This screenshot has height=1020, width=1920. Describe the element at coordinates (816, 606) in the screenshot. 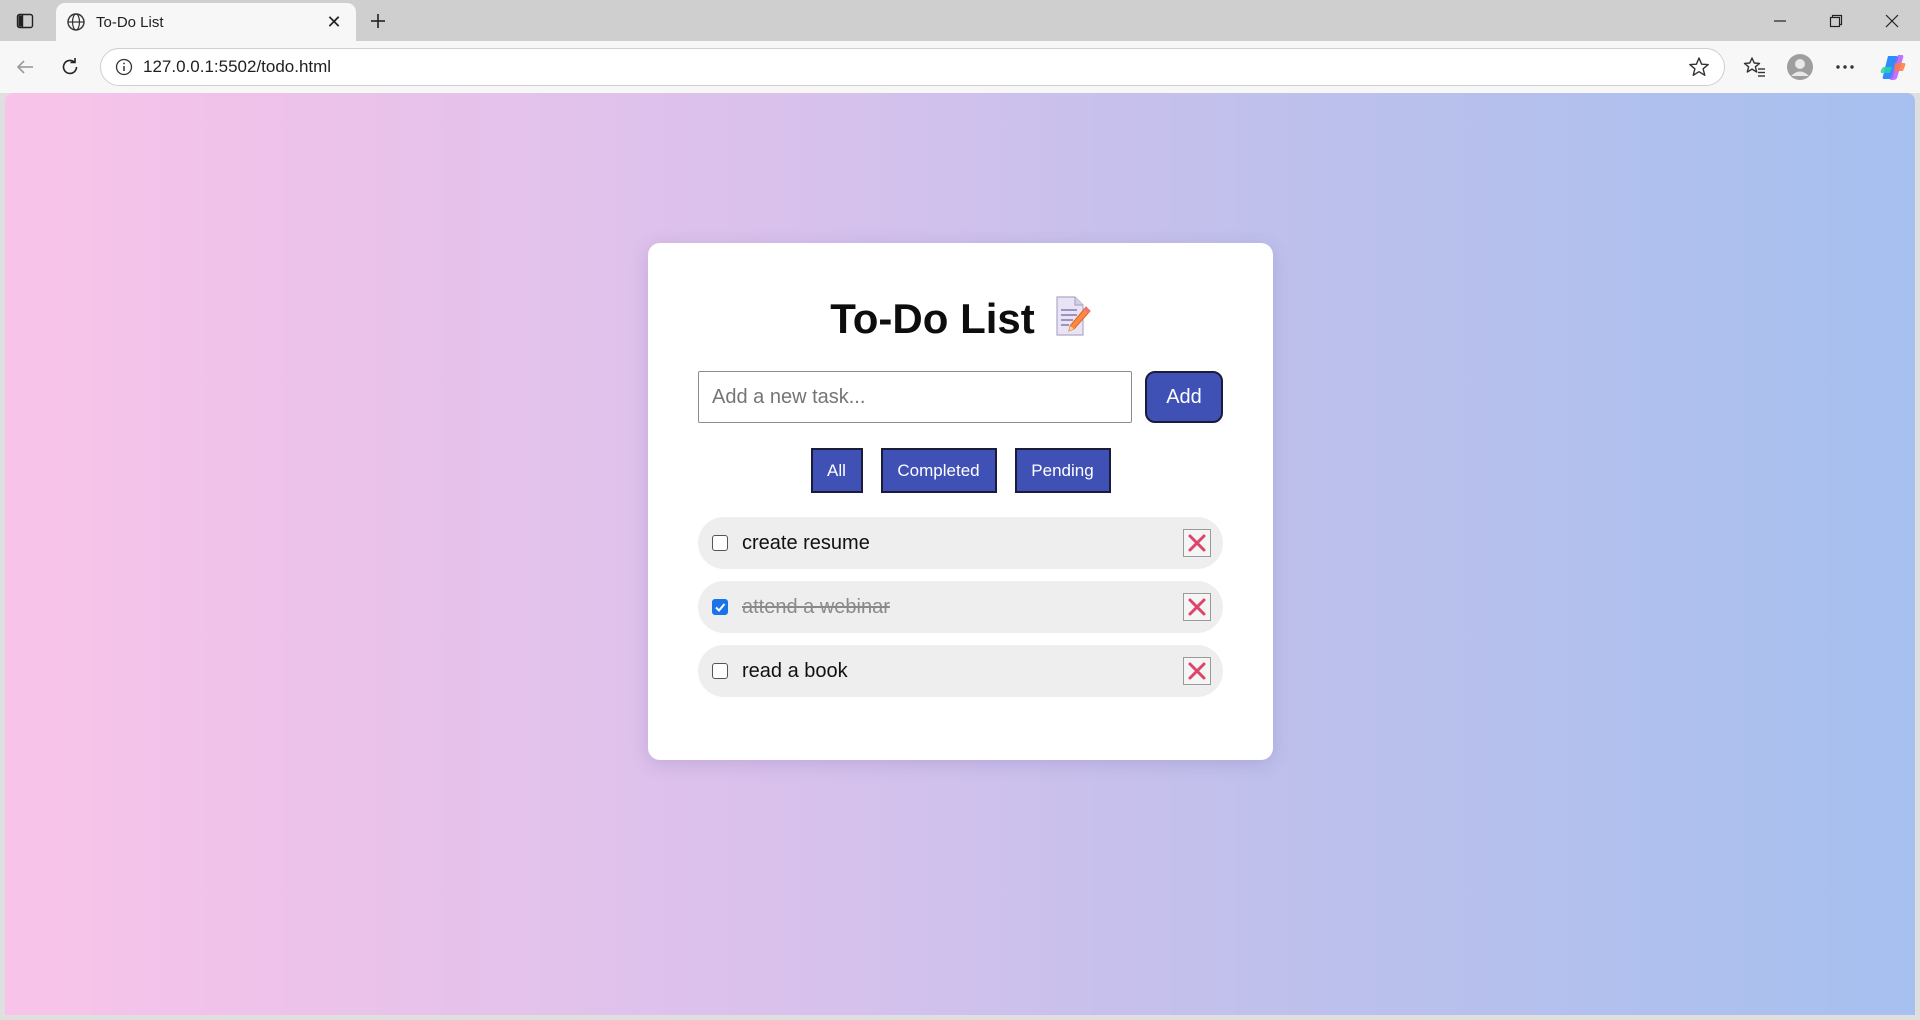

I see `task-text: attend a webinar` at that location.